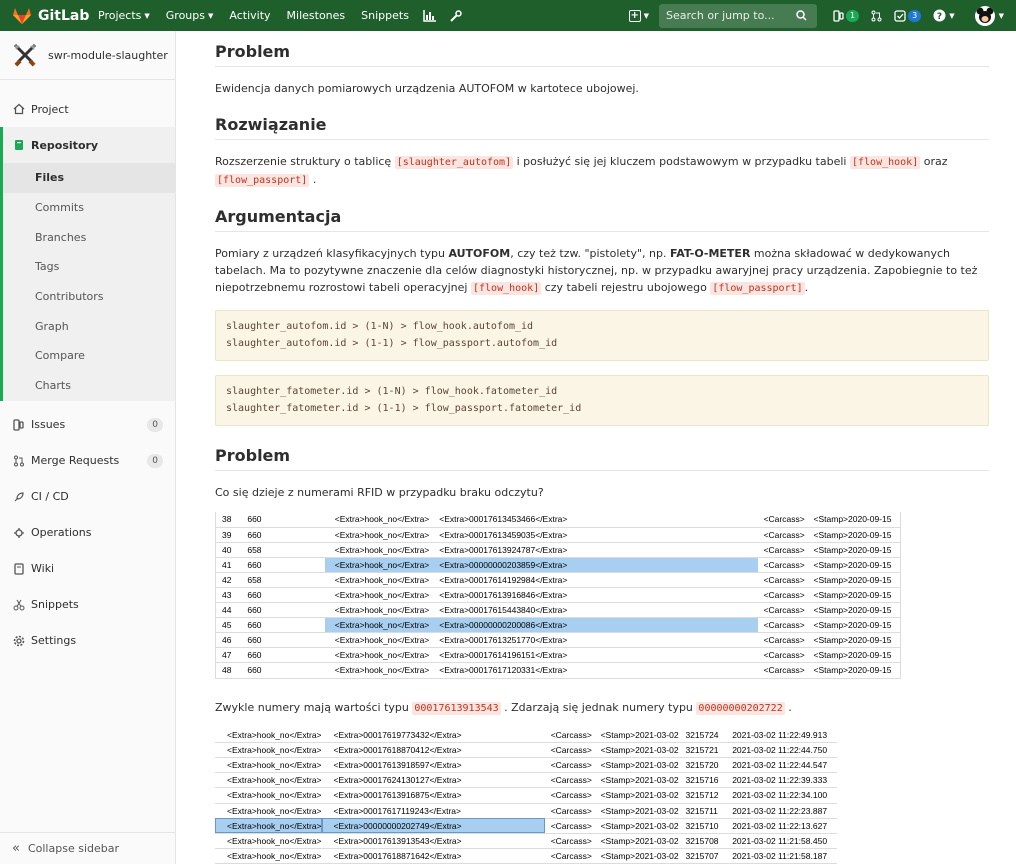 The image size is (1016, 864). Describe the element at coordinates (87, 356) in the screenshot. I see `sidebar-subitem-compare: Compare` at that location.